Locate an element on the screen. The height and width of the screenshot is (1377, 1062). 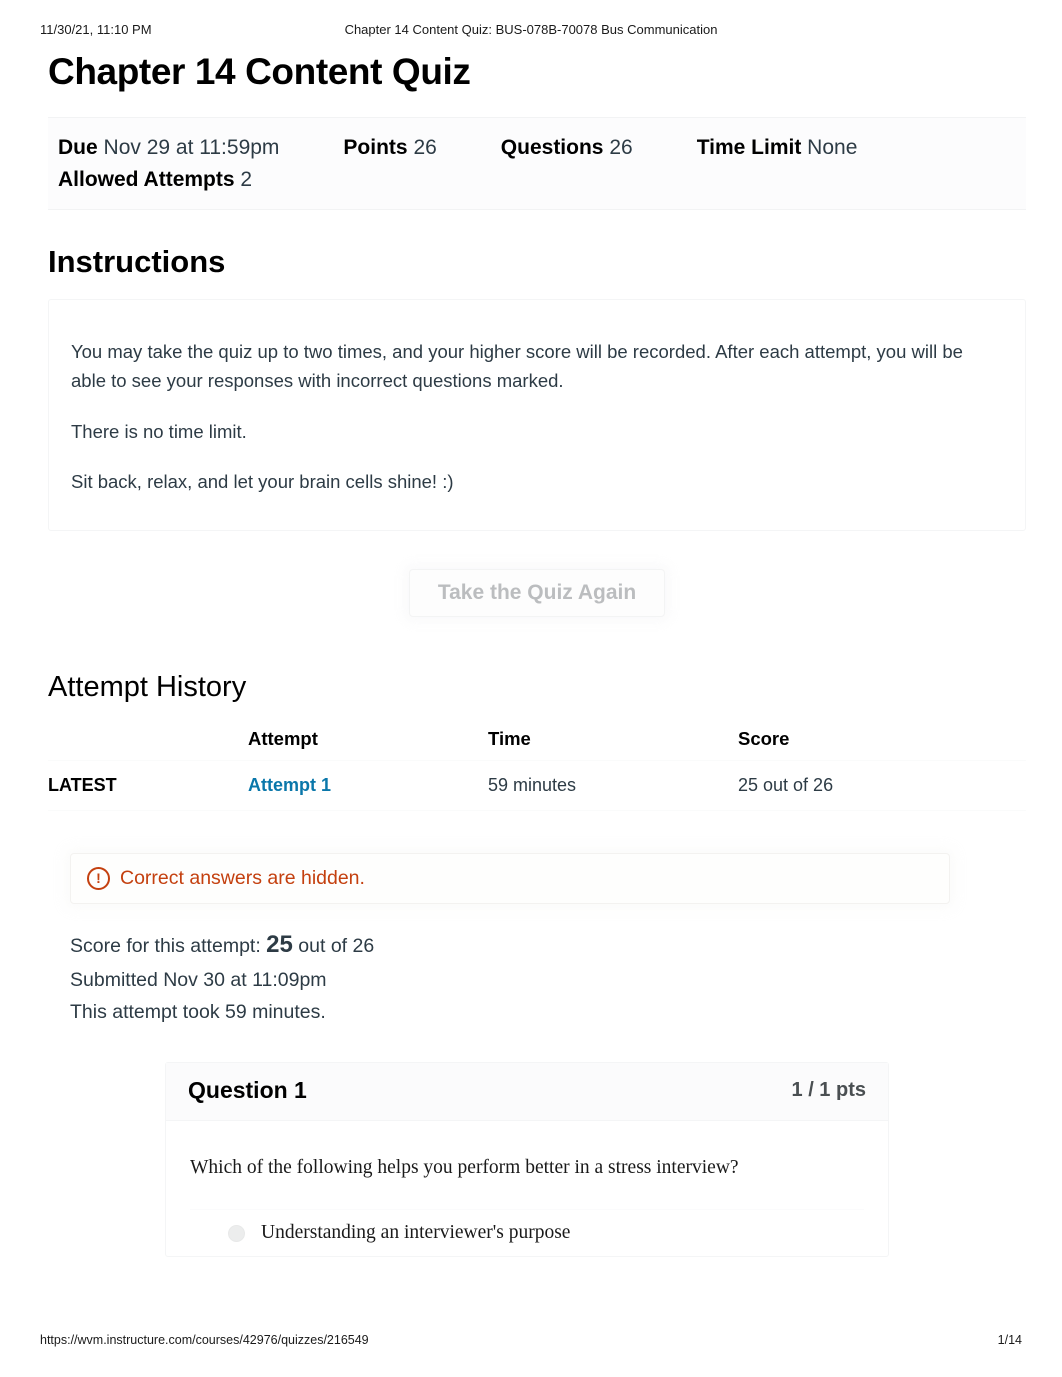
attempt-score-cell: 25 out of 26 is located at coordinates (882, 786).